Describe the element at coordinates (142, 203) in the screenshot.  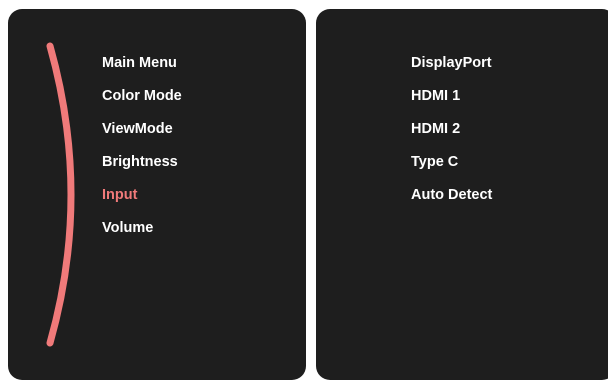
I see `menu-item-input: Input` at that location.